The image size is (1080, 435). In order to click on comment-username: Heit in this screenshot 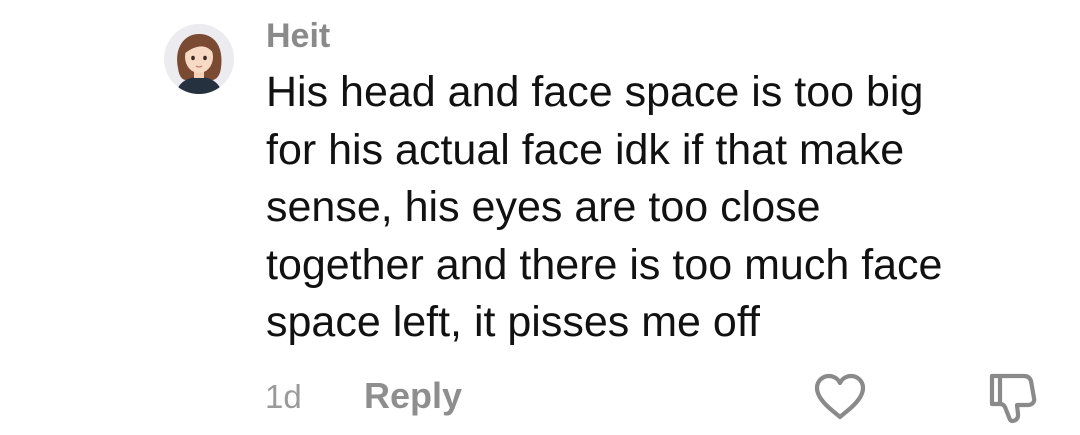, I will do `click(298, 36)`.